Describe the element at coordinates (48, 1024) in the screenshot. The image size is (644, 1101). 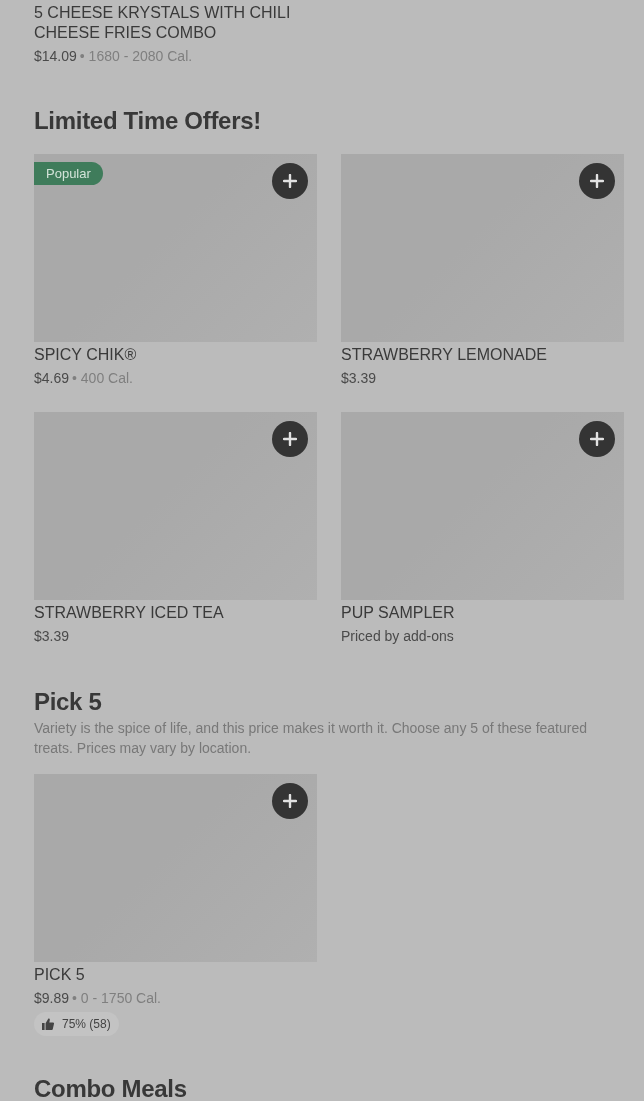
I see `thumbs-up-icon` at that location.